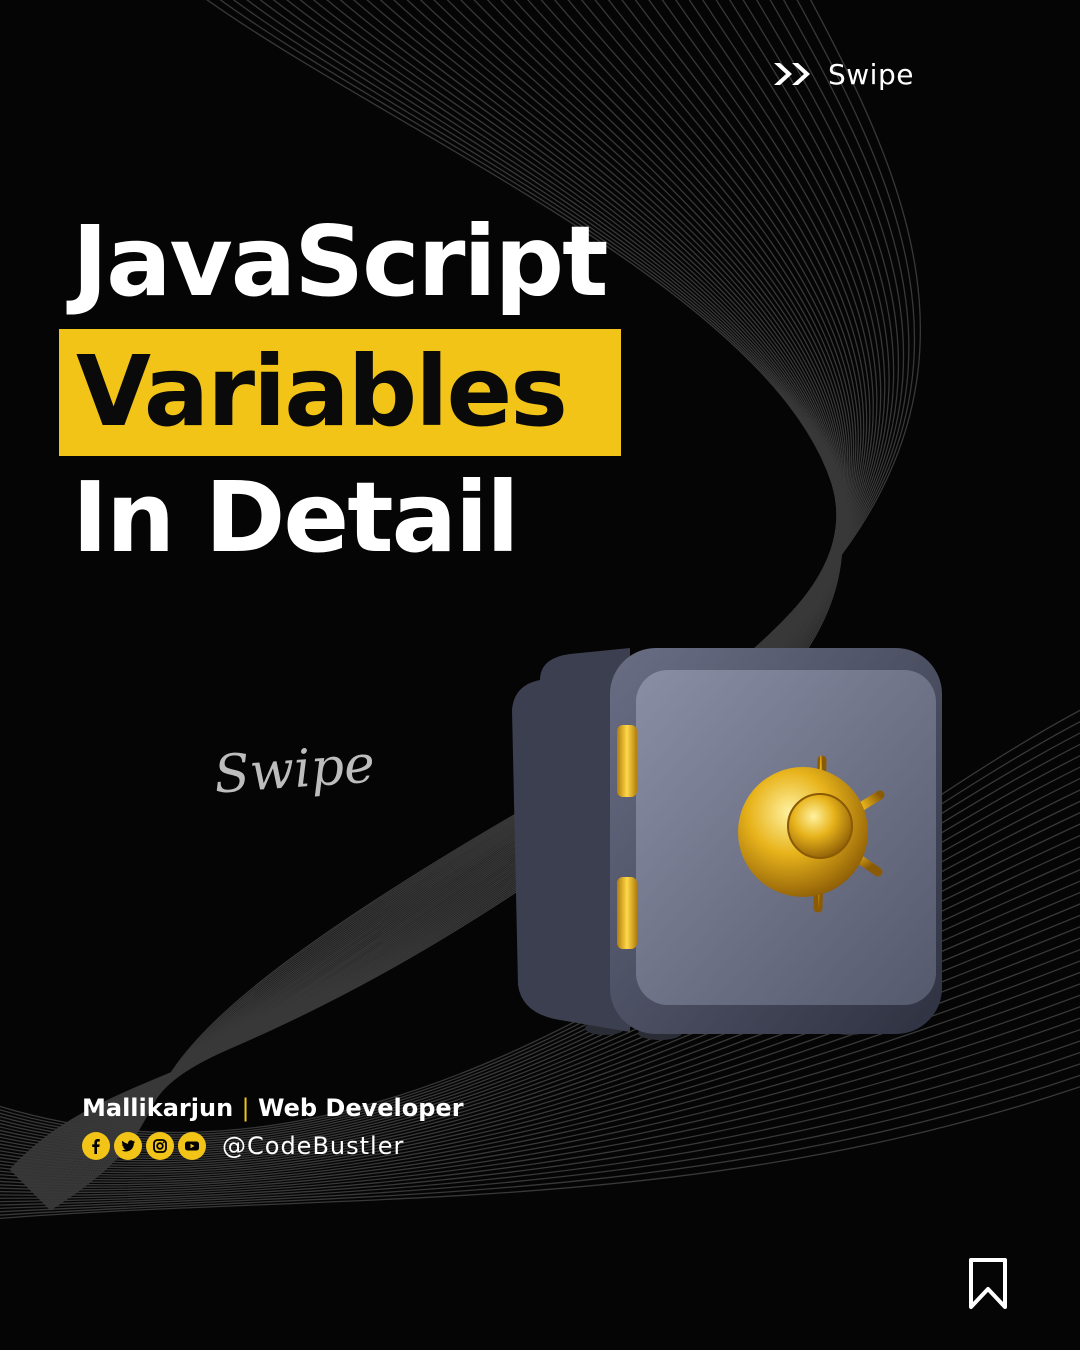  I want to click on twitter-icon, so click(128, 1146).